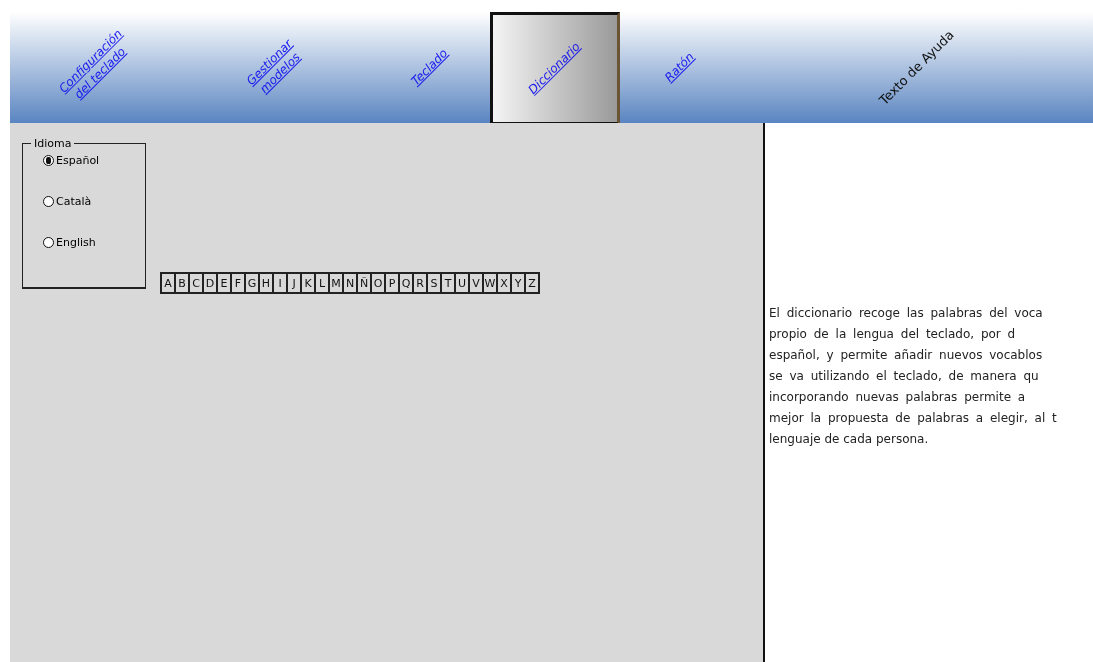 Image resolution: width=1093 pixels, height=662 pixels. What do you see at coordinates (210, 283) in the screenshot?
I see `letter-button: D` at bounding box center [210, 283].